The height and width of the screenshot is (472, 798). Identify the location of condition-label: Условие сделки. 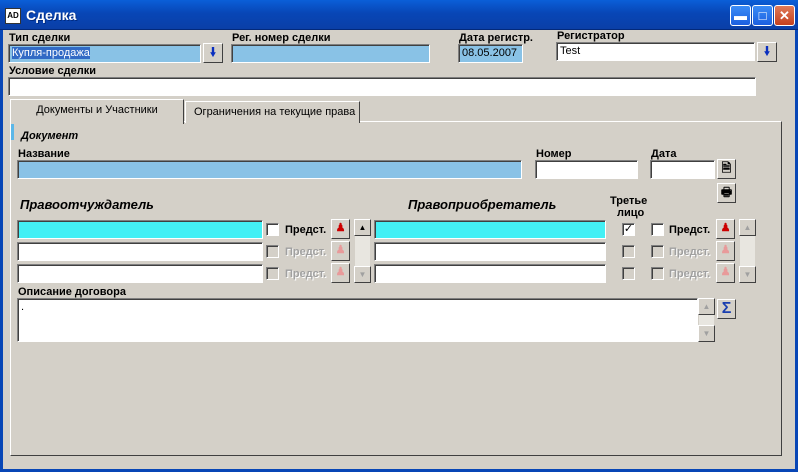
(53, 71).